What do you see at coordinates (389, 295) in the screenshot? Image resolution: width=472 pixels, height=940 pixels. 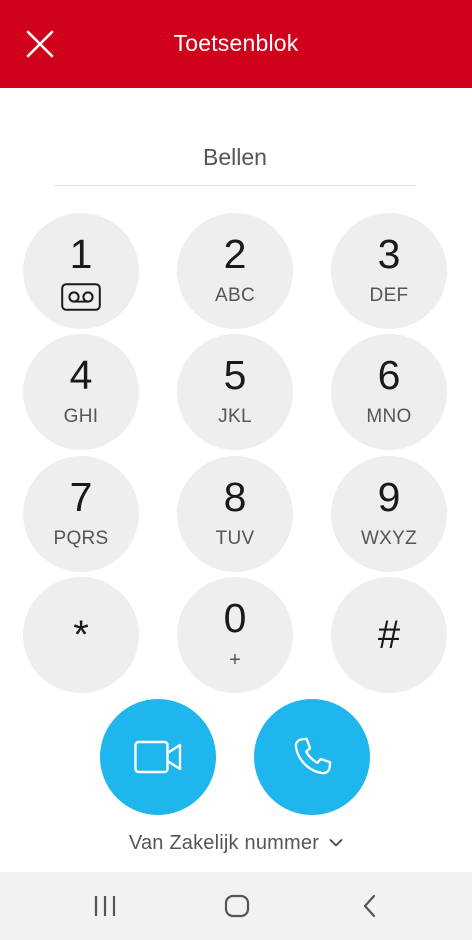 I see `key-letters: DEF` at bounding box center [389, 295].